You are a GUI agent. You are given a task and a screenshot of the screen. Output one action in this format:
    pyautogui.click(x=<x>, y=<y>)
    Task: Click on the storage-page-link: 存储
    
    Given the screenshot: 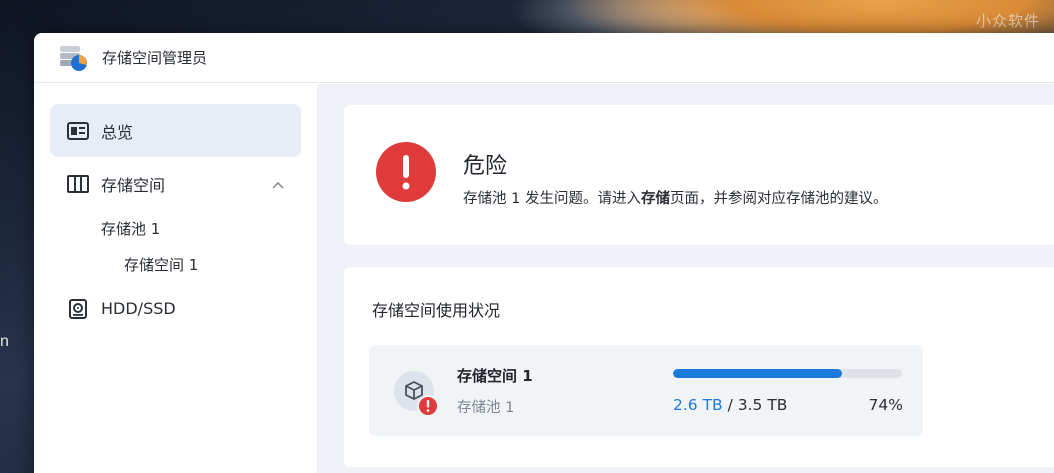 What is the action you would take?
    pyautogui.click(x=655, y=199)
    